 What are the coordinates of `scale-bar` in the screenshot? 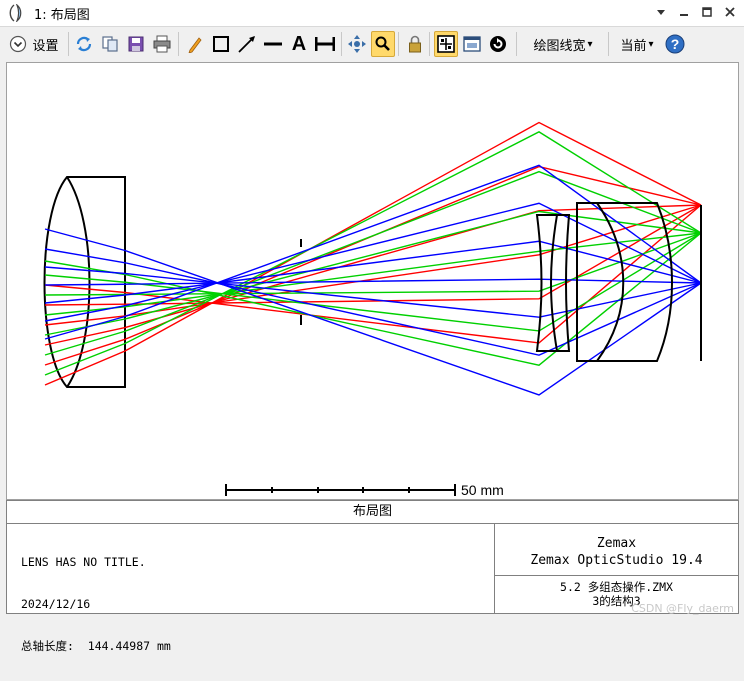 It's located at (340, 490).